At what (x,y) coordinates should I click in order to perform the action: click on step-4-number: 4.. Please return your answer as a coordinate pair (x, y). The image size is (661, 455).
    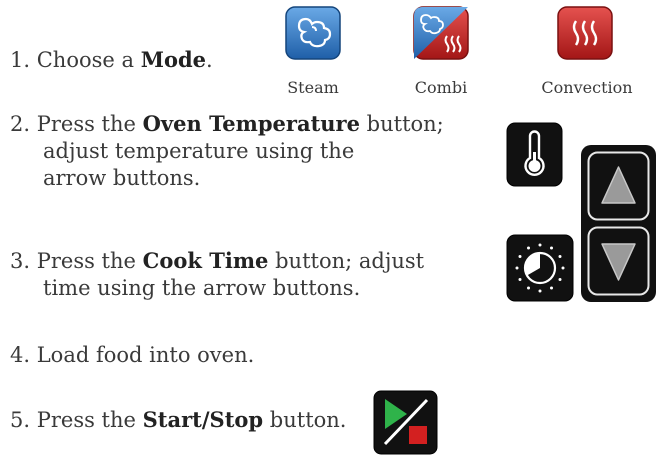
    Looking at the image, I should click on (20, 355).